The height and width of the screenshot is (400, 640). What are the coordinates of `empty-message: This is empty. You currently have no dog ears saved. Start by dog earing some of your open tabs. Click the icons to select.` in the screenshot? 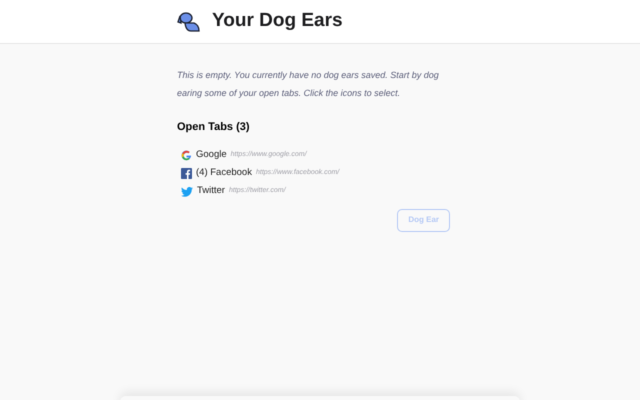 It's located at (308, 84).